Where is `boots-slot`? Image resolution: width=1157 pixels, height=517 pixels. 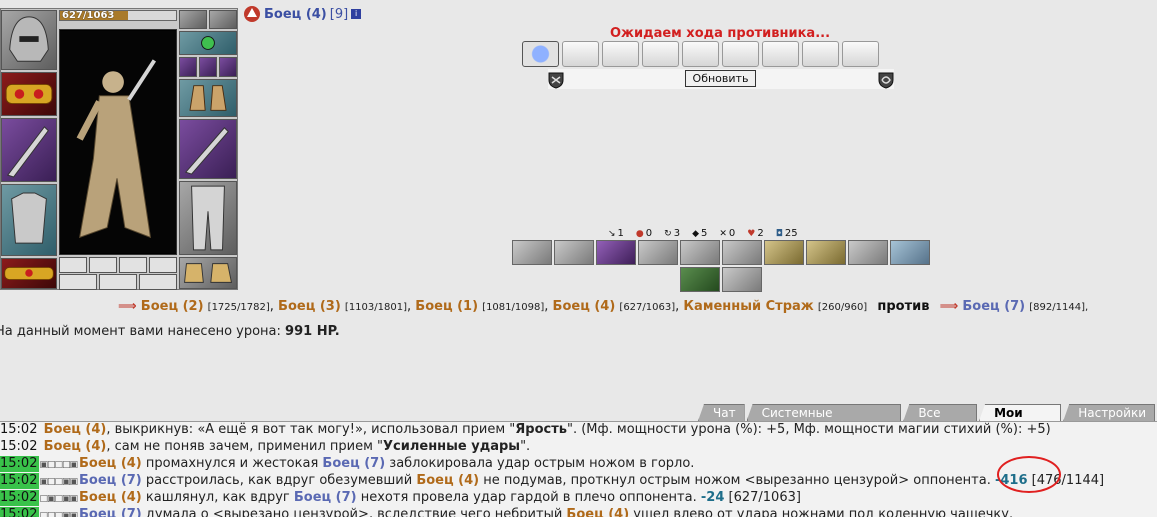
boots-slot is located at coordinates (208, 273).